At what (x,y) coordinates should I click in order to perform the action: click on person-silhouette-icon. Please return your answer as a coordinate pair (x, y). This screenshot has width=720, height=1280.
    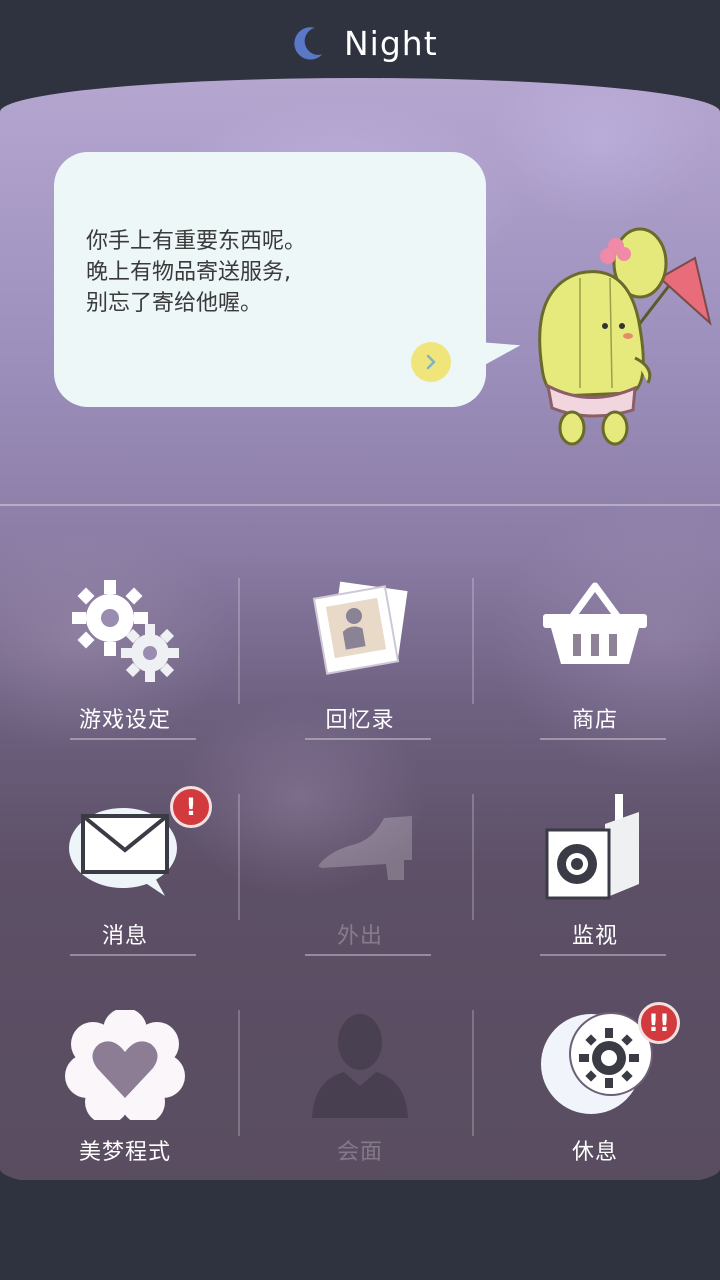
    Looking at the image, I should click on (360, 1066).